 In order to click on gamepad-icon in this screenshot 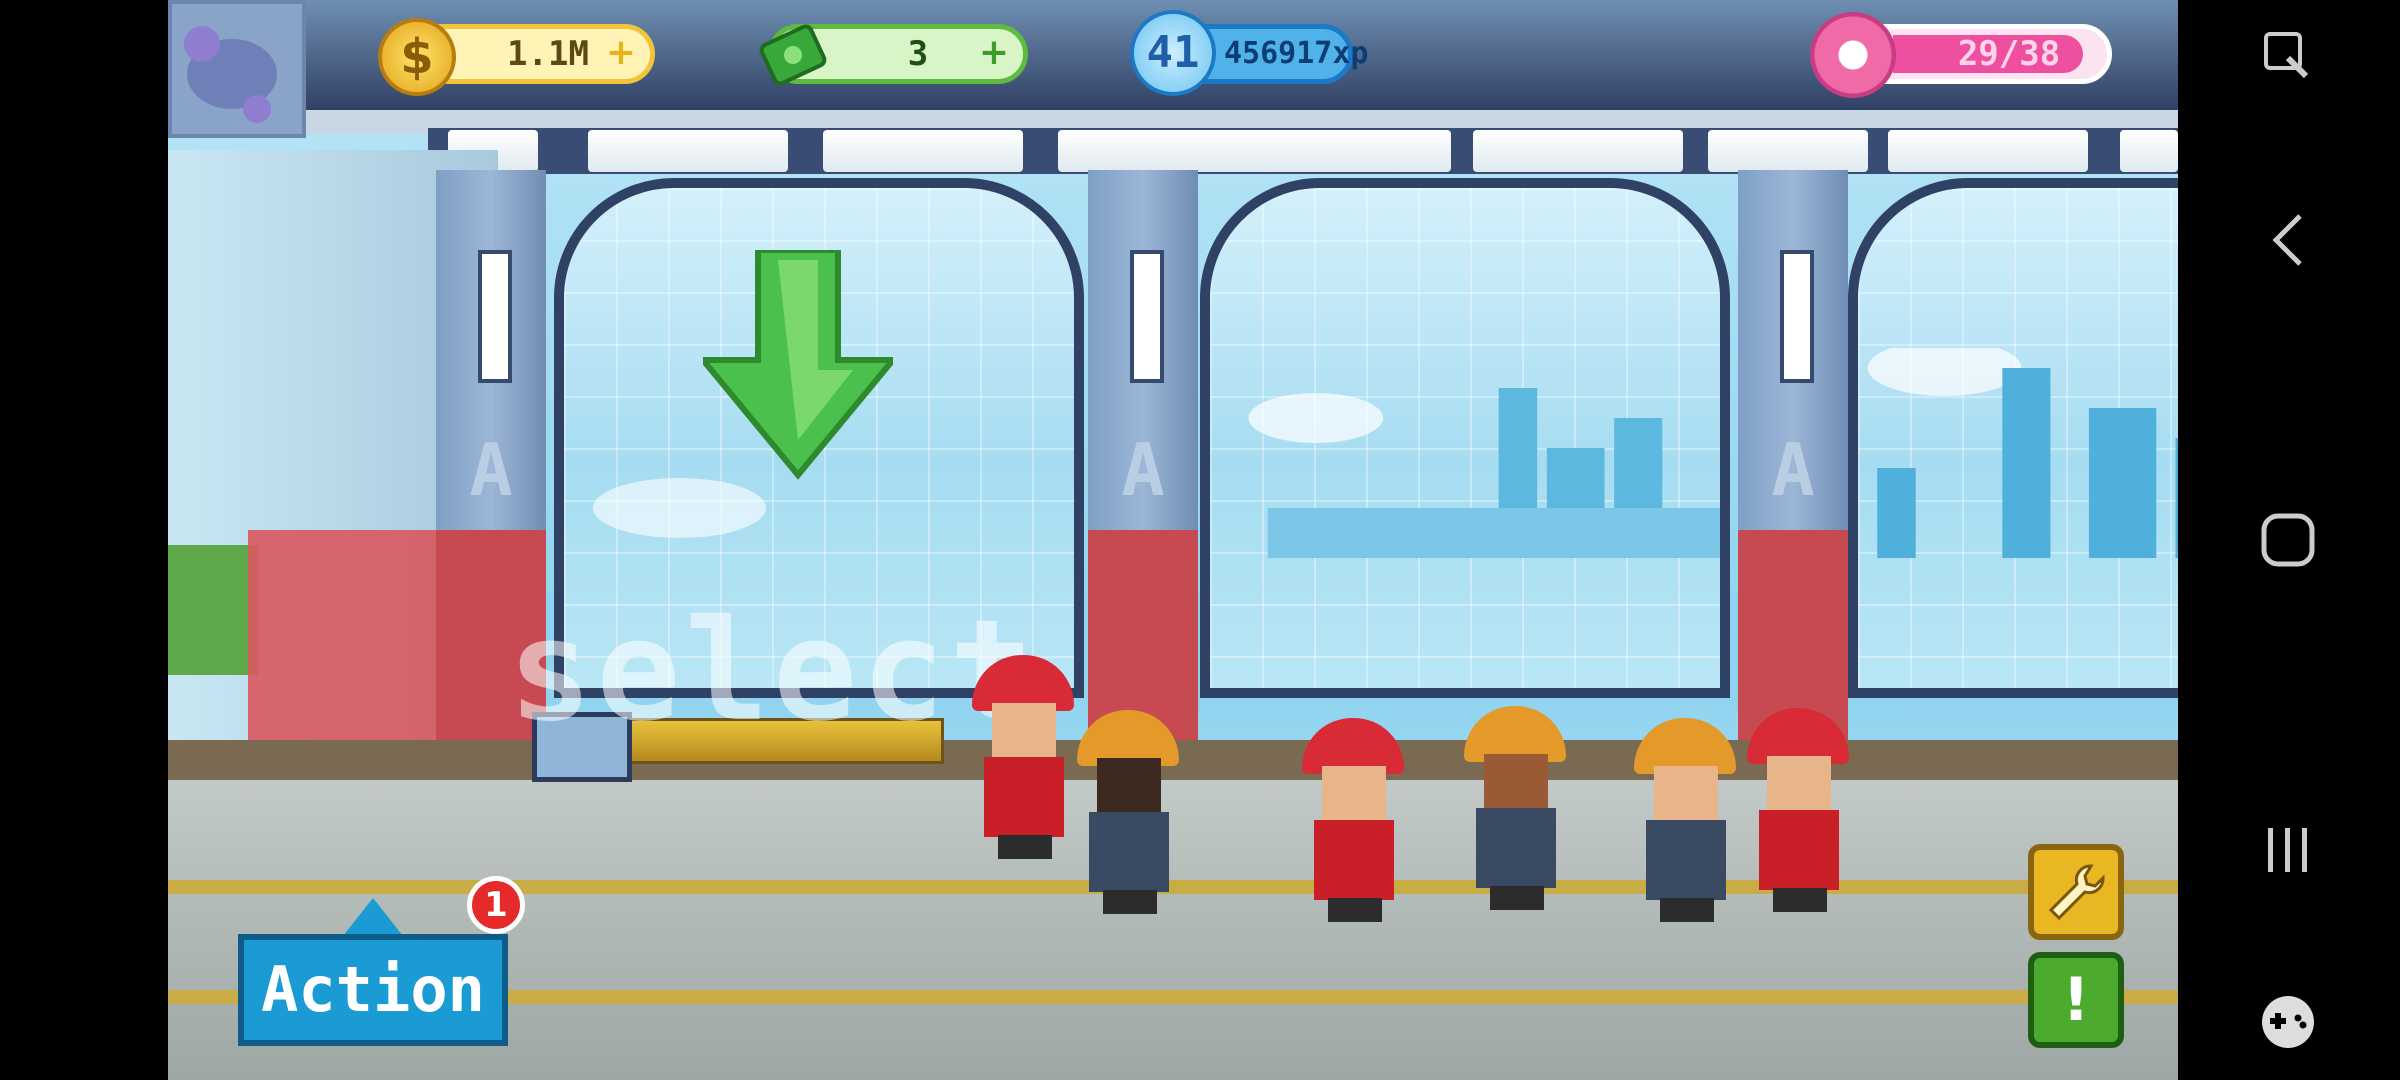, I will do `click(2288, 1022)`.